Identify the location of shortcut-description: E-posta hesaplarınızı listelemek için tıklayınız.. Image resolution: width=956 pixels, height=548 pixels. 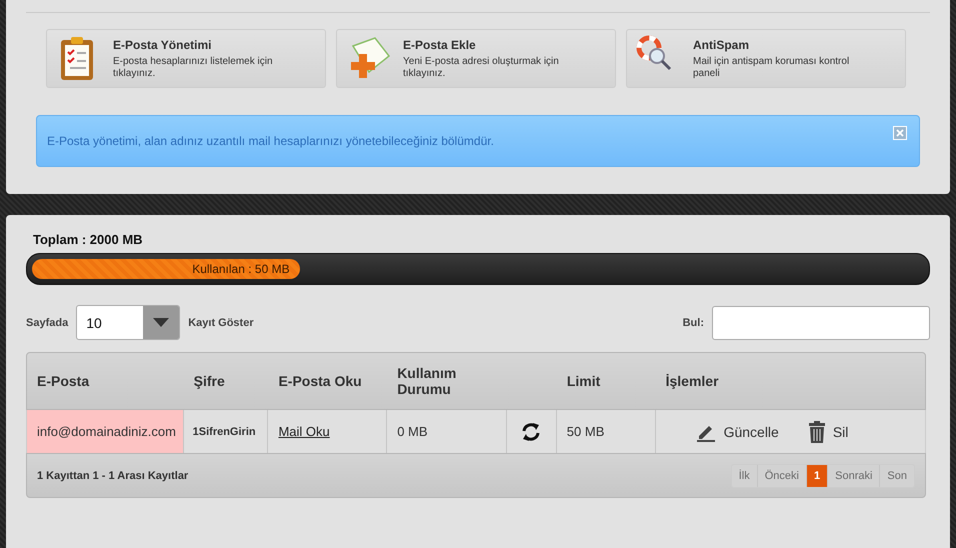
(193, 68).